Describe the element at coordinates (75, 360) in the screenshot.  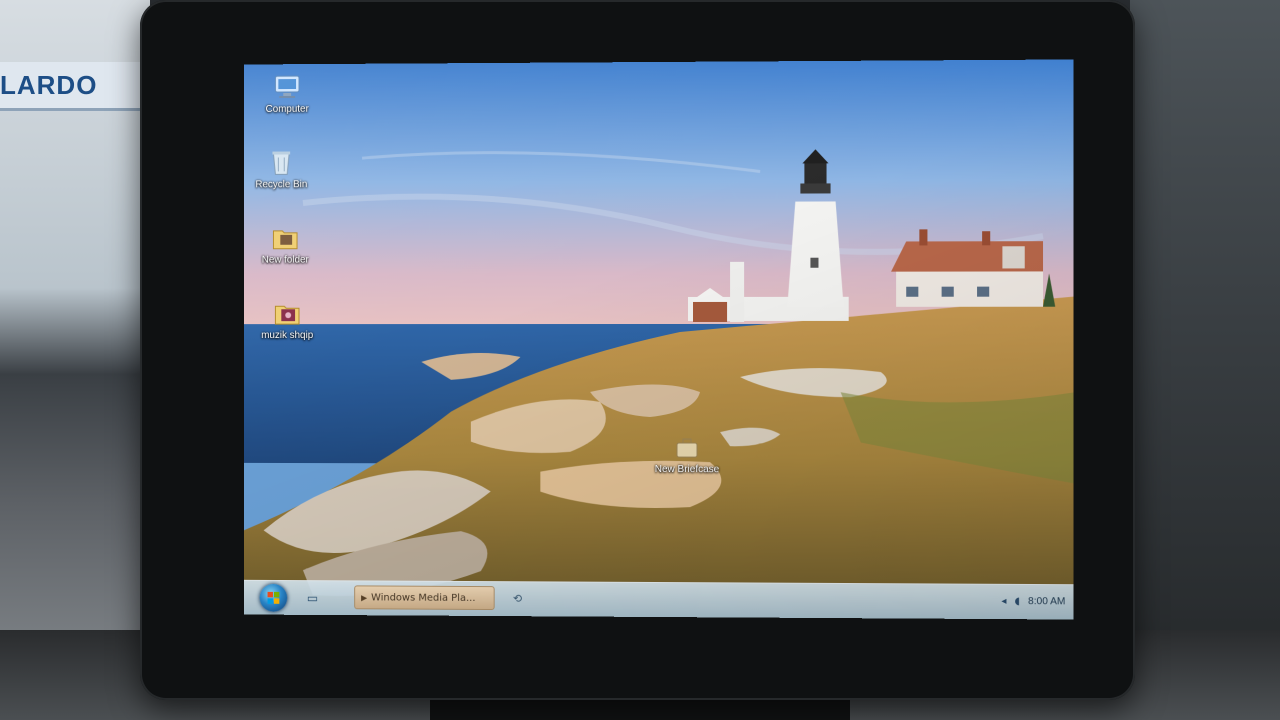
I see `room-background-left: LARDO` at that location.